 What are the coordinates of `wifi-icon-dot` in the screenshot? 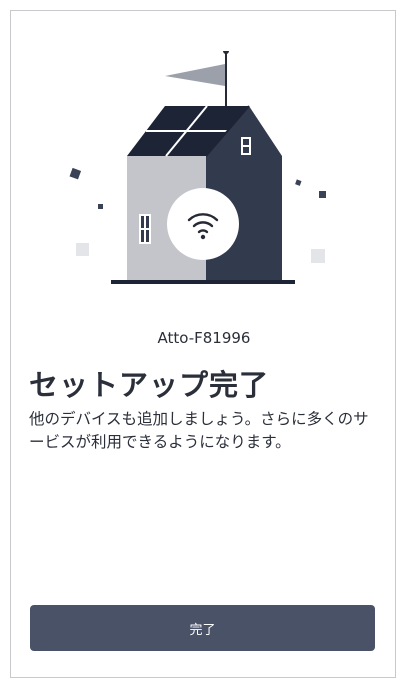 It's located at (203, 237).